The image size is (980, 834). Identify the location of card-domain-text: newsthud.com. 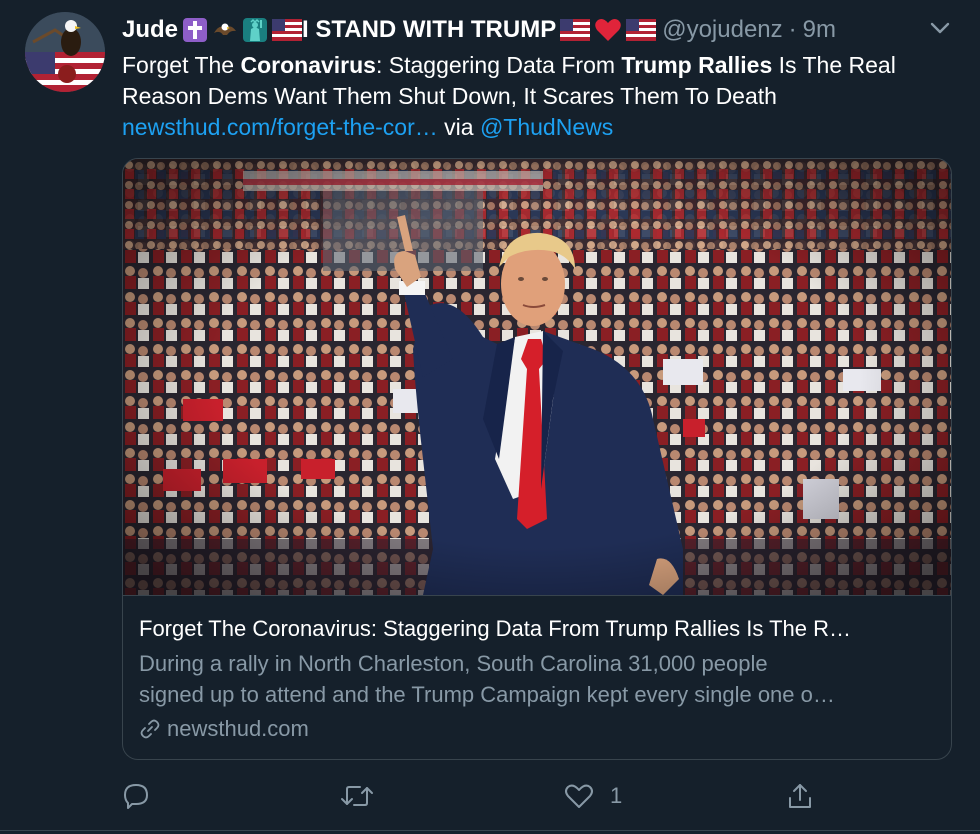
(238, 728).